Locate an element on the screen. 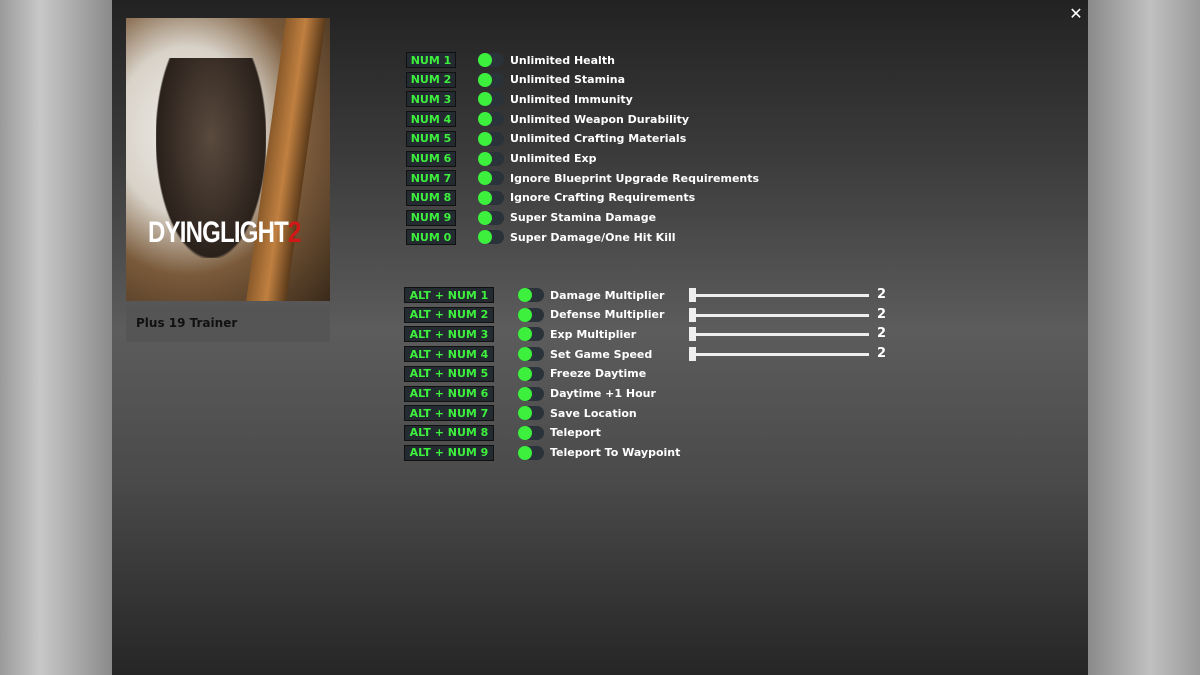 The height and width of the screenshot is (675, 1200). cheat-label: Unlimited Weapon Durability is located at coordinates (600, 119).